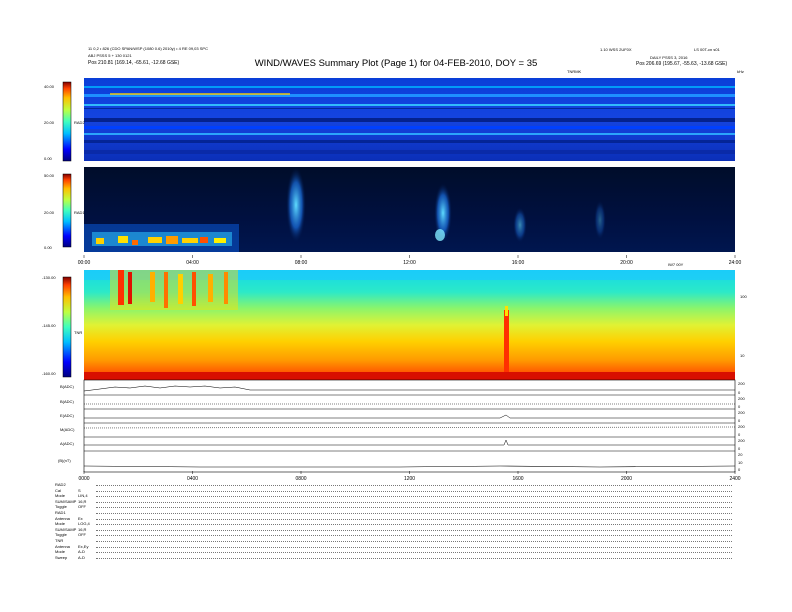  What do you see at coordinates (60, 484) in the screenshot?
I see `footer-key: RAD2` at bounding box center [60, 484].